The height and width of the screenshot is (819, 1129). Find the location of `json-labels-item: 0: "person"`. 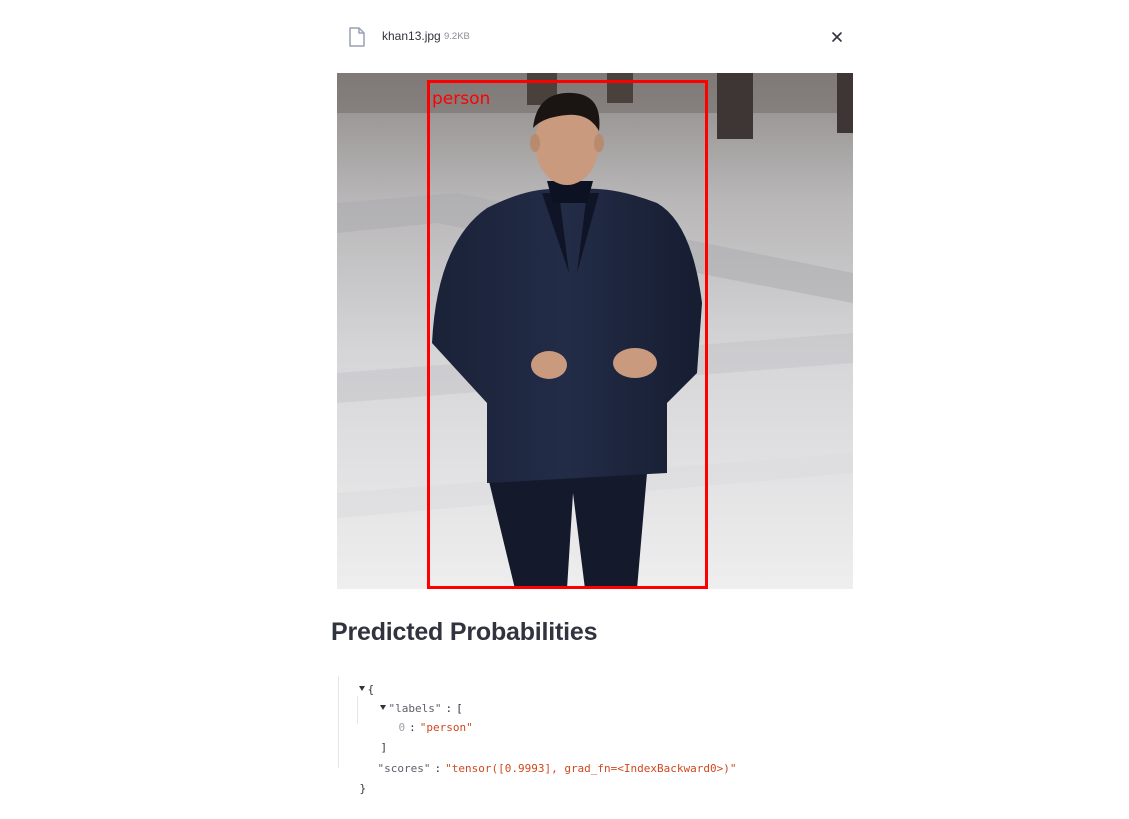

json-labels-item: 0: "person" is located at coordinates (435, 727).